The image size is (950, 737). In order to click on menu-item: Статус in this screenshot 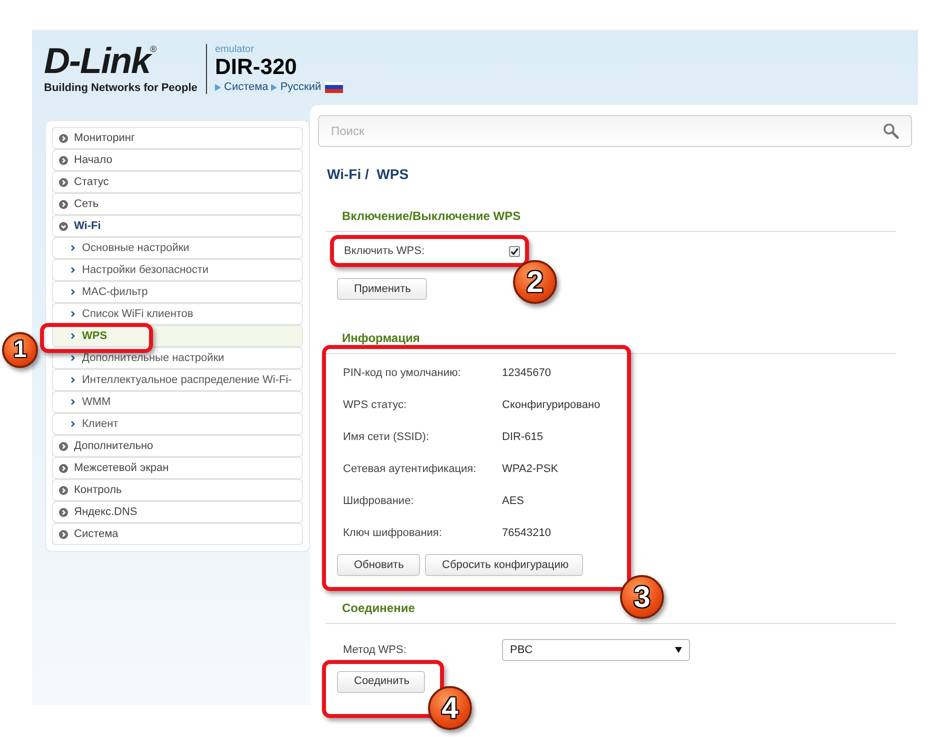, I will do `click(177, 182)`.